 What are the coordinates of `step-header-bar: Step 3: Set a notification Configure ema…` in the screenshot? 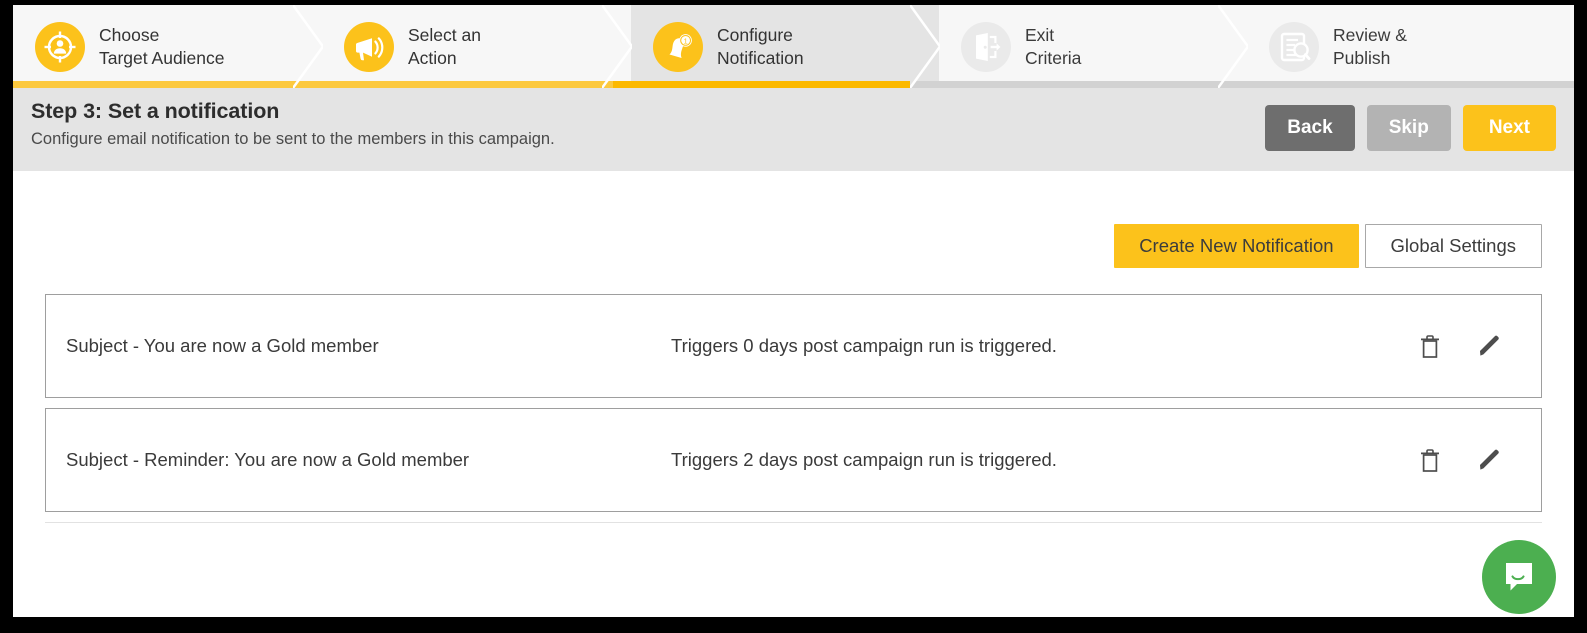 It's located at (793, 129).